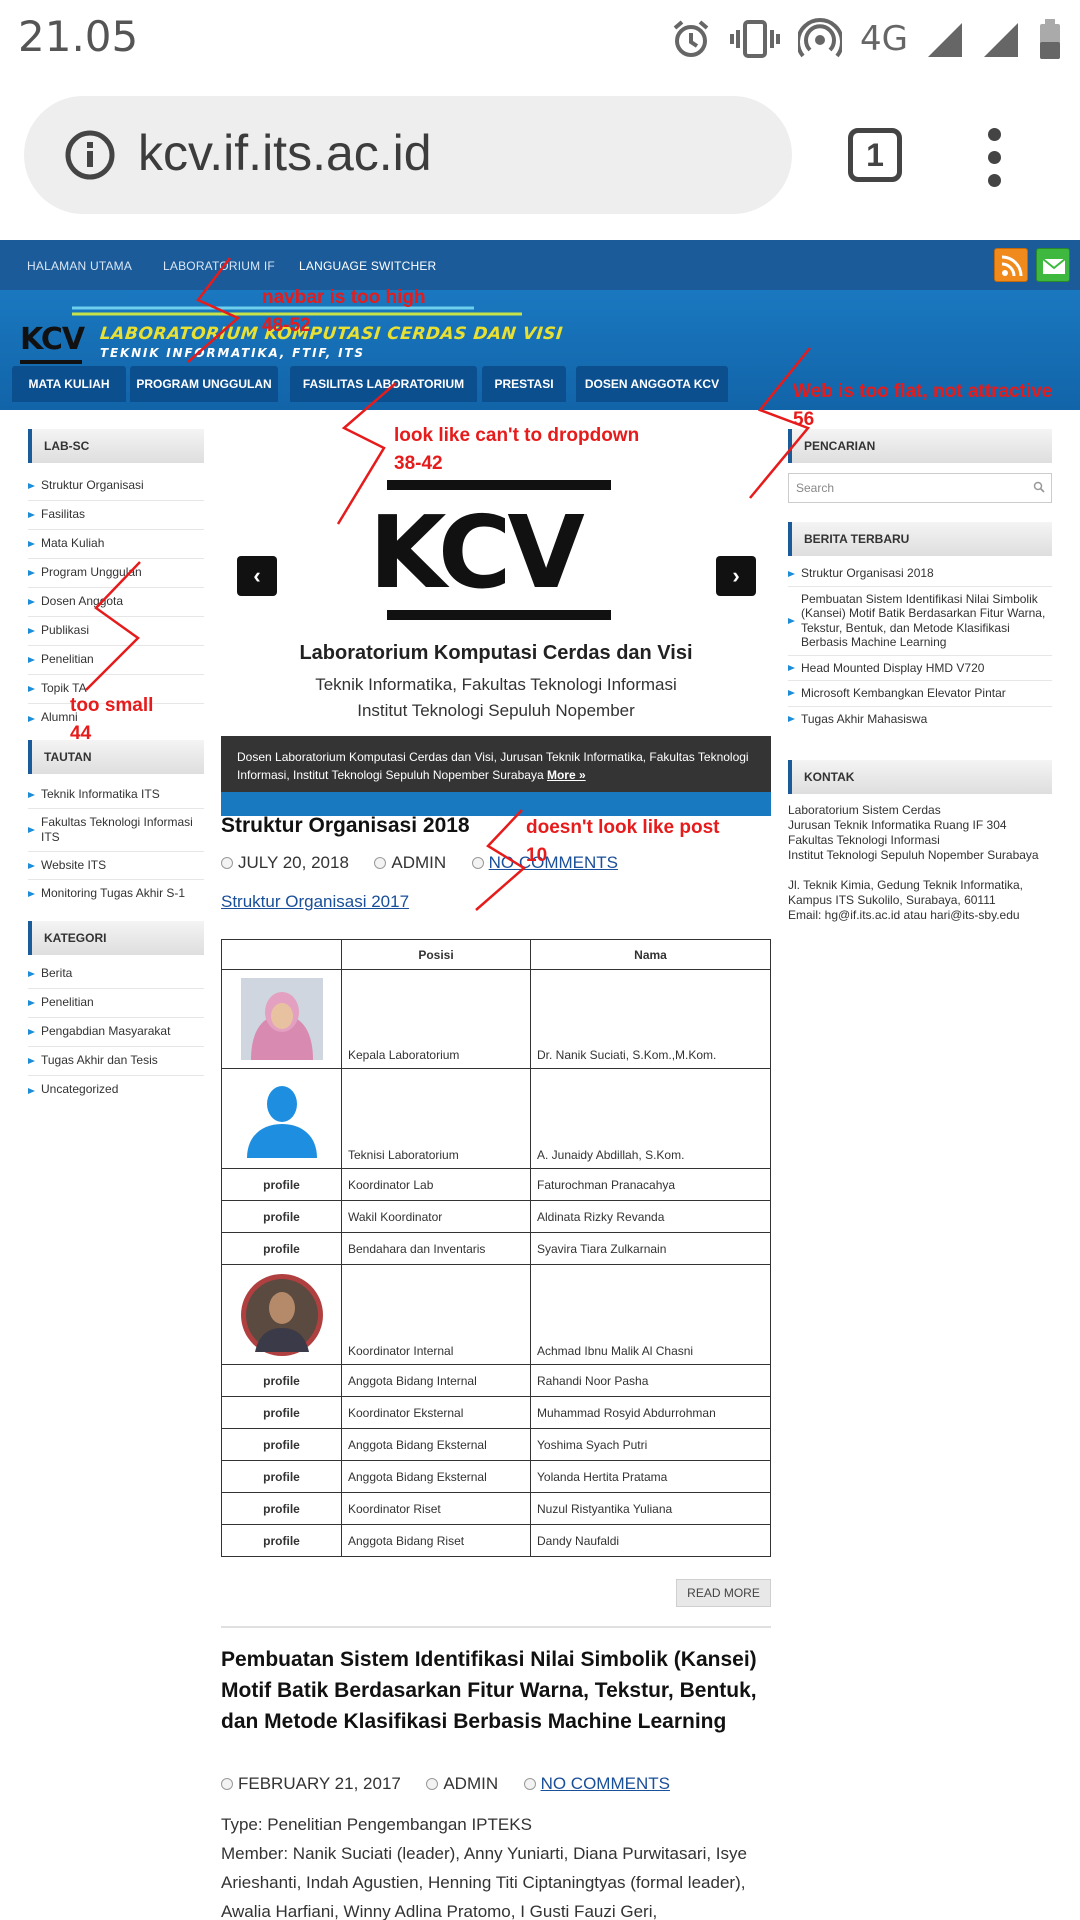 The width and height of the screenshot is (1080, 1920). Describe the element at coordinates (52, 339) in the screenshot. I see `site-logo: KCV` at that location.